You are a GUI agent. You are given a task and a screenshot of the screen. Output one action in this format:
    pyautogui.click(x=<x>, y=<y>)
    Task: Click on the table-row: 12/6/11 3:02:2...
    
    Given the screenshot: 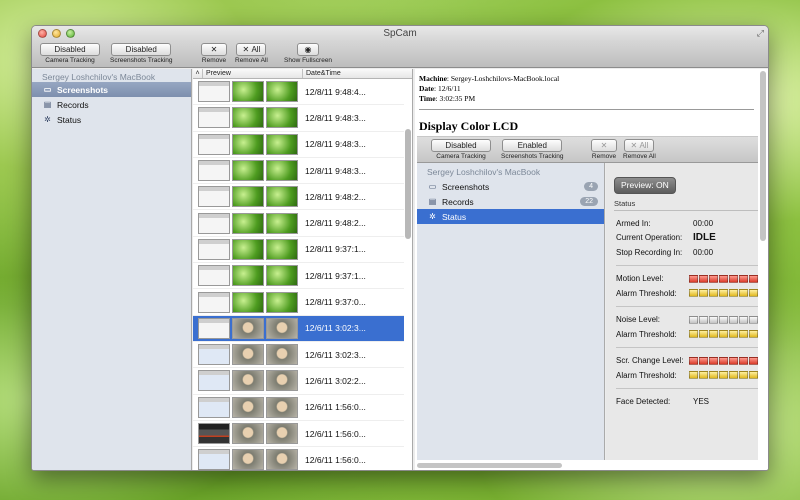 What is the action you would take?
    pyautogui.click(x=298, y=381)
    